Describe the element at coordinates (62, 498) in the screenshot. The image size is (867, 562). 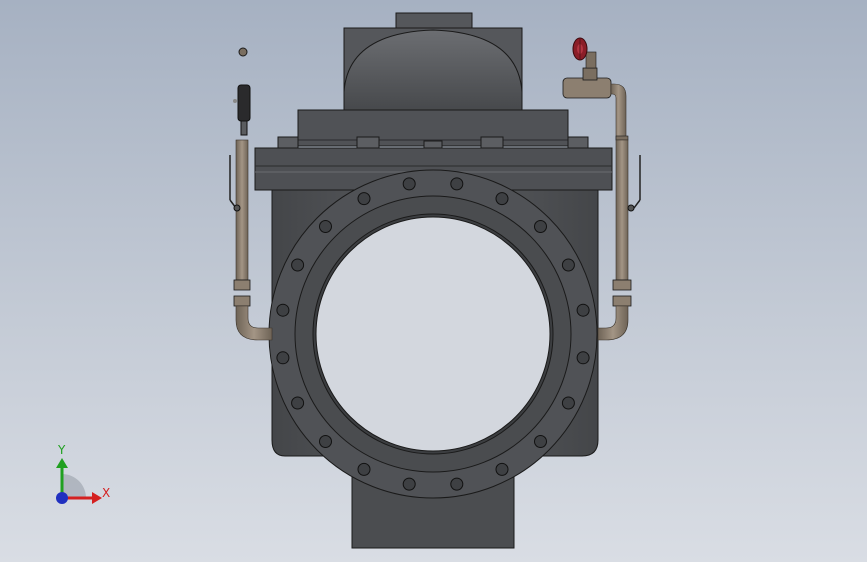
I see `z-axis-icon` at that location.